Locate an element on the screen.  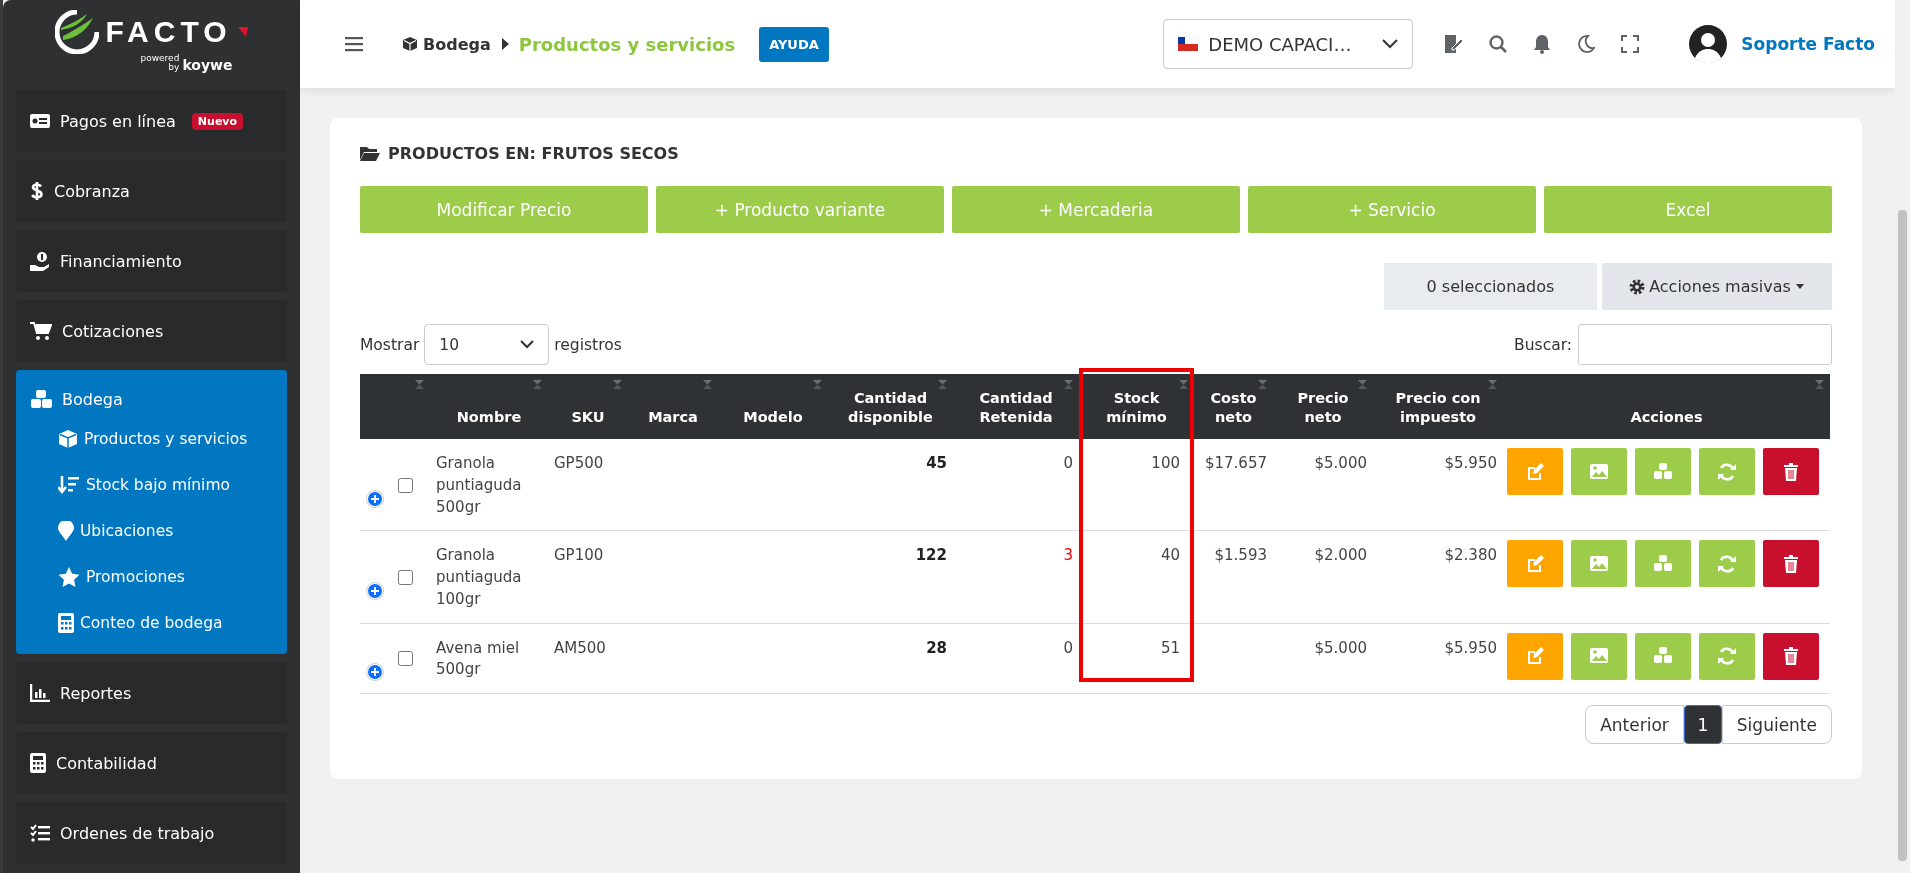
checklist-icon is located at coordinates (40, 833).